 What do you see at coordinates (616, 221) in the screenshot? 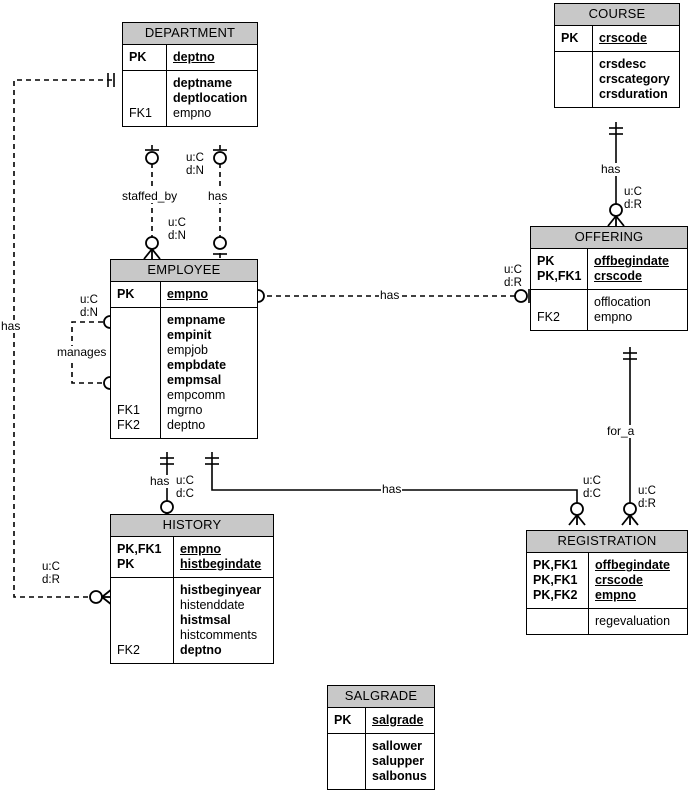
I see `crowfoot-course-offering` at bounding box center [616, 221].